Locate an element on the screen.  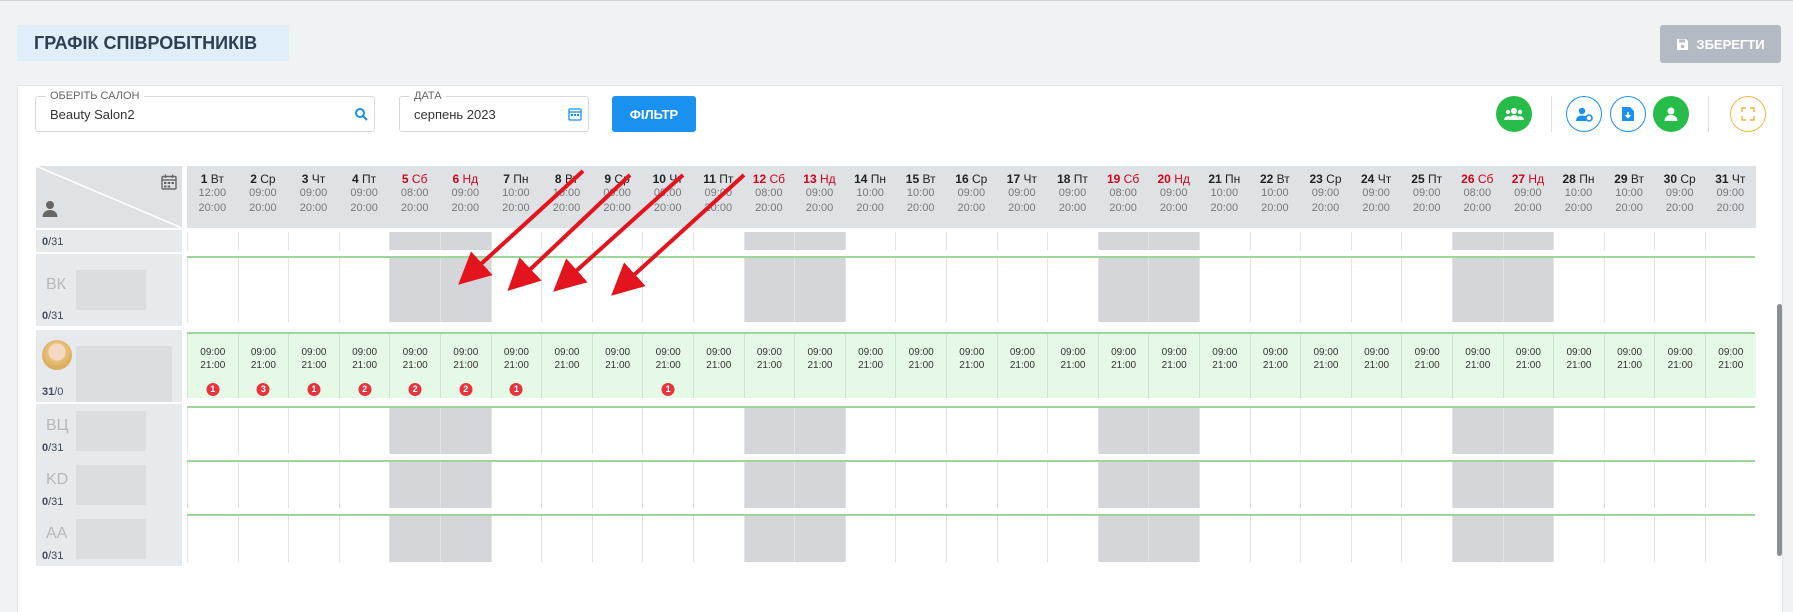
schedule-cell: 09:00 21:00 1 is located at coordinates (313, 366).